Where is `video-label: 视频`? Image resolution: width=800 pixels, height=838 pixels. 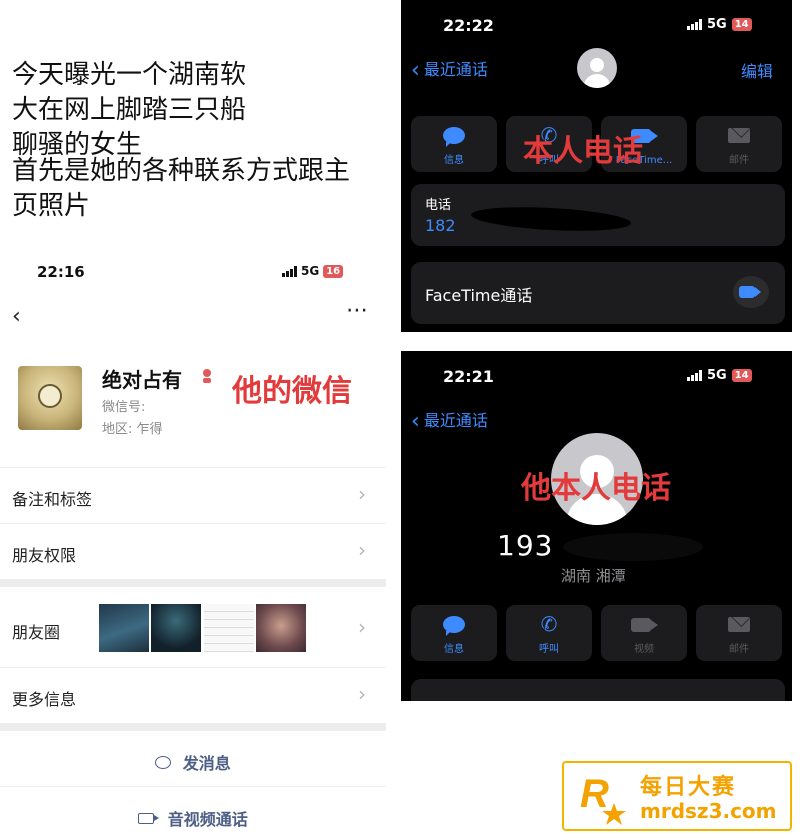
video-label: 视频 is located at coordinates (644, 649).